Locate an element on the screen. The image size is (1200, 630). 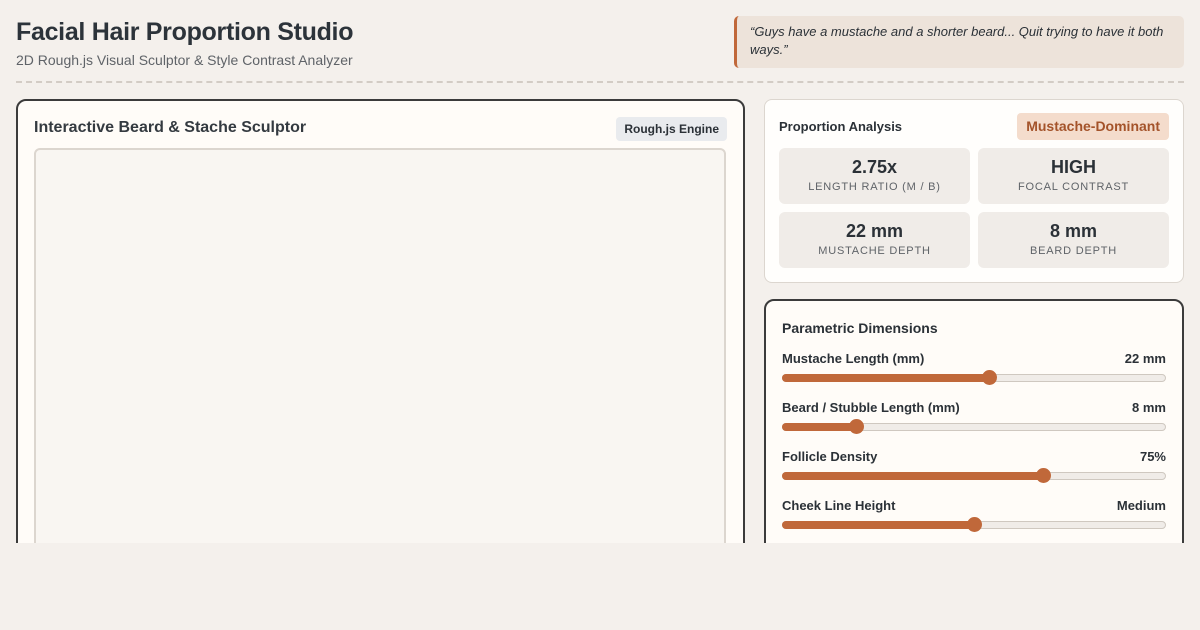
metric-value: 2.75x is located at coordinates (874, 167).